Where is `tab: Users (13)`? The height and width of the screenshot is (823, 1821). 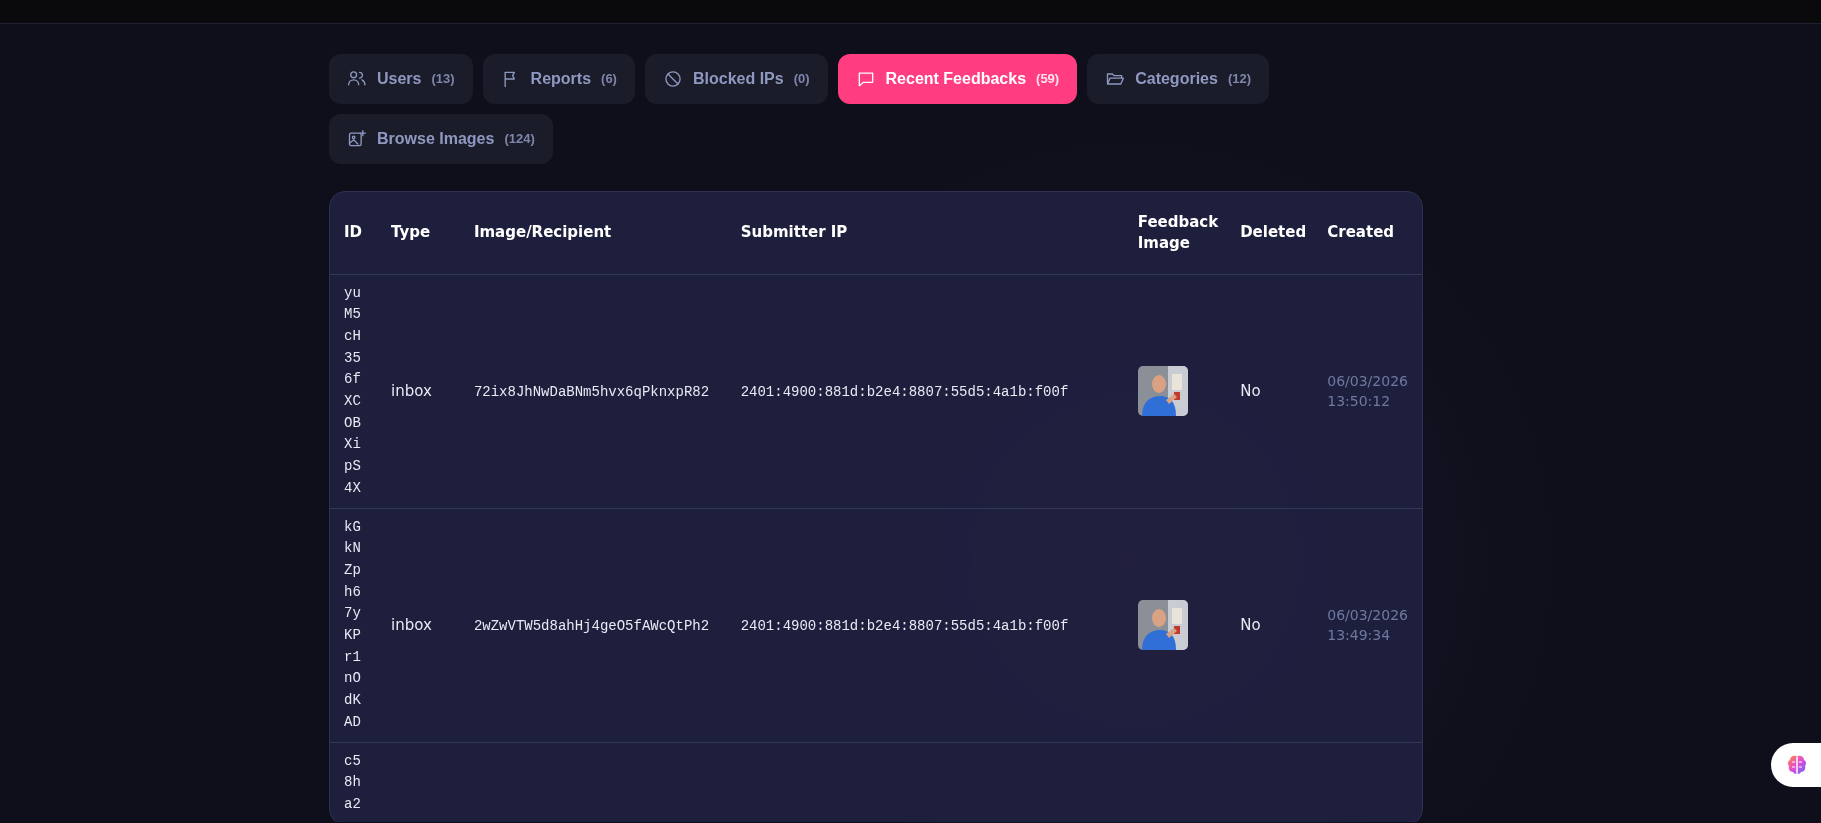 tab: Users (13) is located at coordinates (401, 79).